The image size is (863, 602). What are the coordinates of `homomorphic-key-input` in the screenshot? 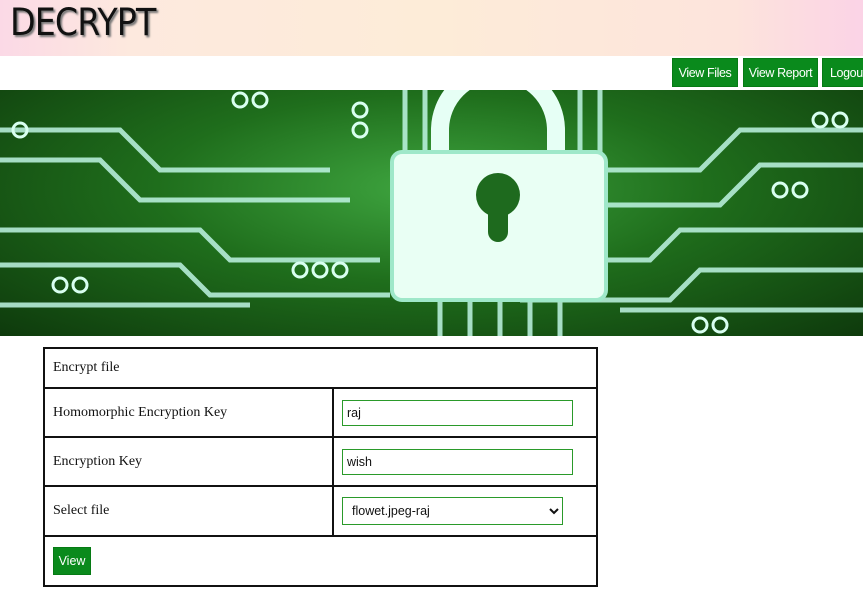 It's located at (457, 412).